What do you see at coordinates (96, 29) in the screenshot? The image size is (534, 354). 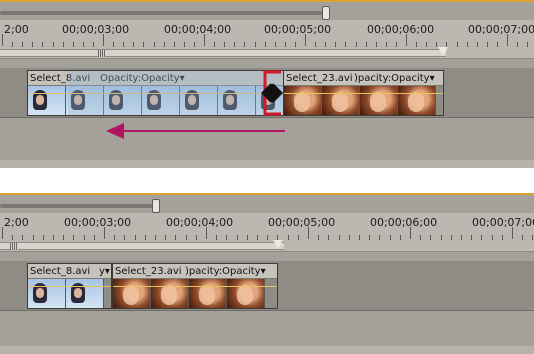 I see `timecode-label: 00;00;03;00` at bounding box center [96, 29].